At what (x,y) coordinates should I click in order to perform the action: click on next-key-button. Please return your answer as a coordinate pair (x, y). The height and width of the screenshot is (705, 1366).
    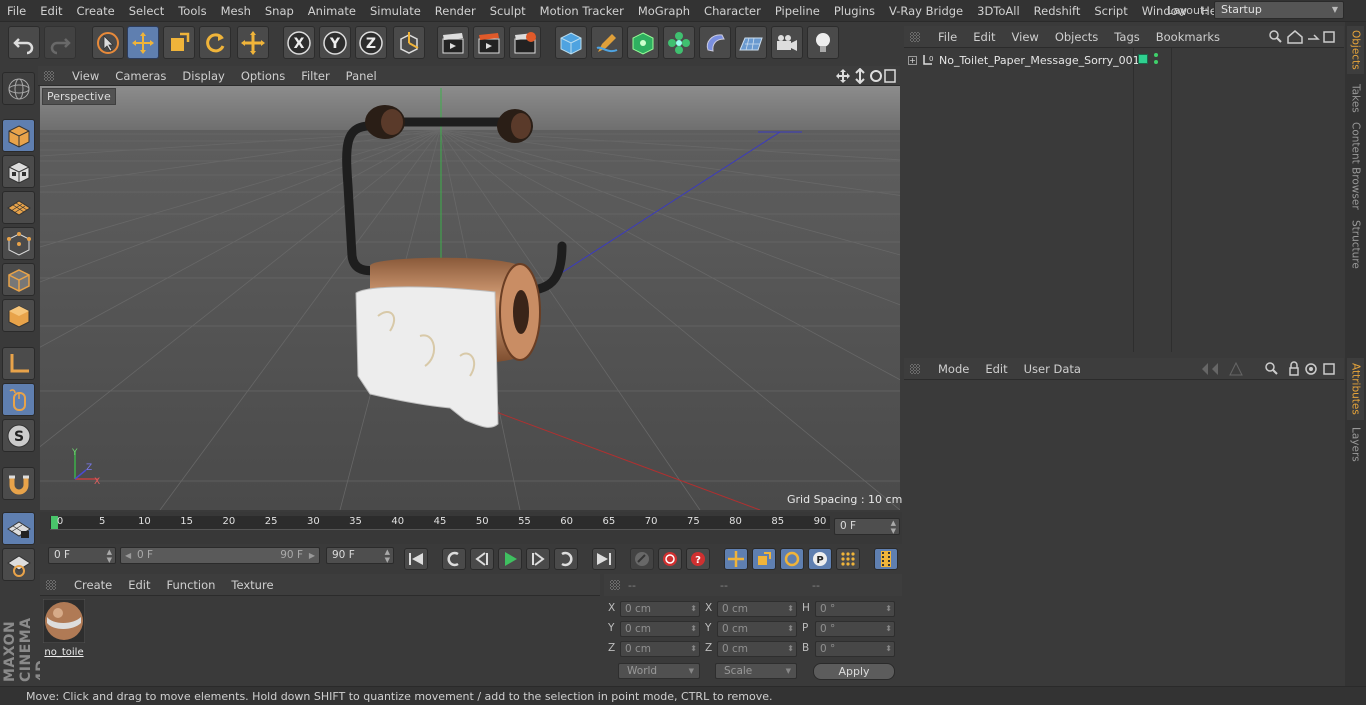
    Looking at the image, I should click on (566, 559).